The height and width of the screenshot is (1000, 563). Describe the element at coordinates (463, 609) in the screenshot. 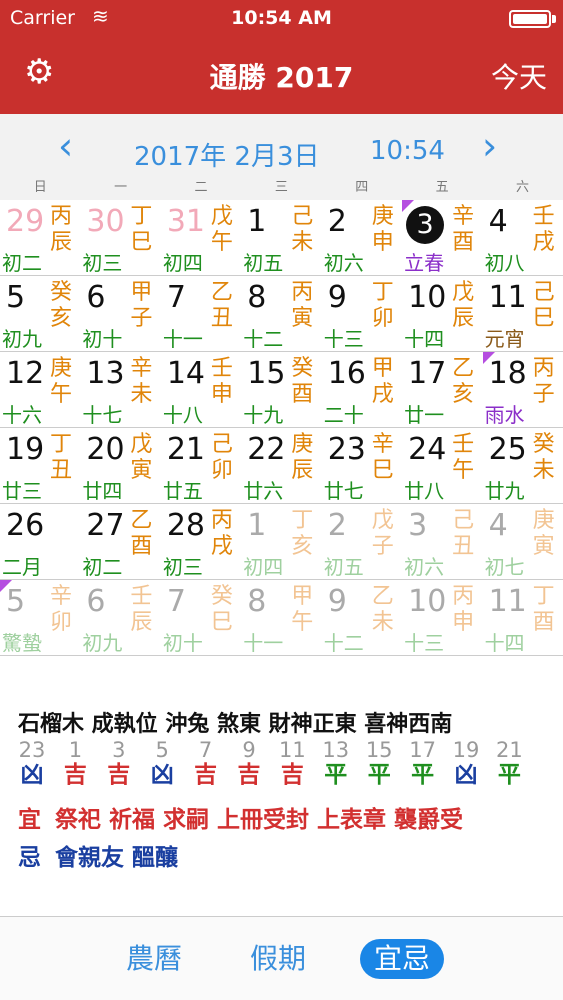

I see `ganzhi-label: 丙申` at that location.